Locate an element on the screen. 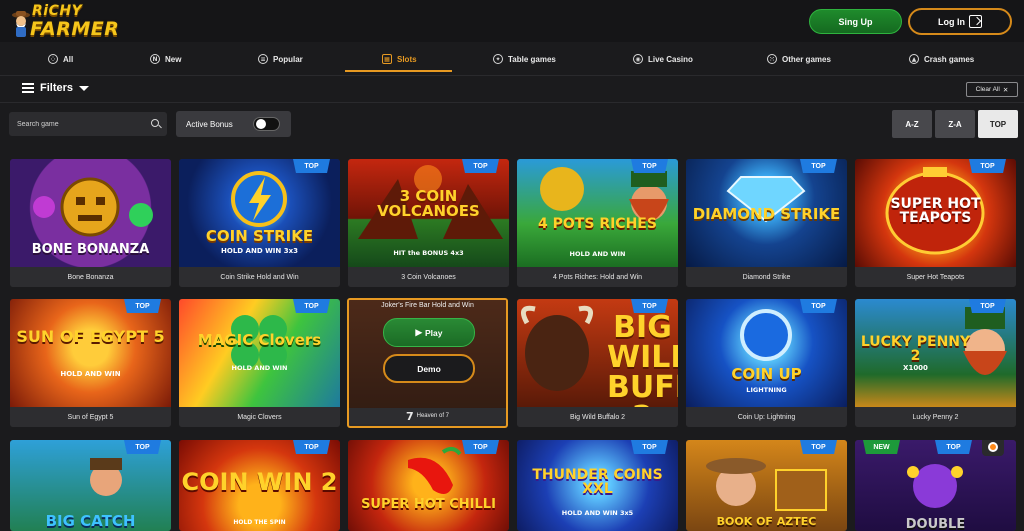 The width and height of the screenshot is (1024, 531). art-title: 3 COIN VOLCANOES is located at coordinates (428, 203).